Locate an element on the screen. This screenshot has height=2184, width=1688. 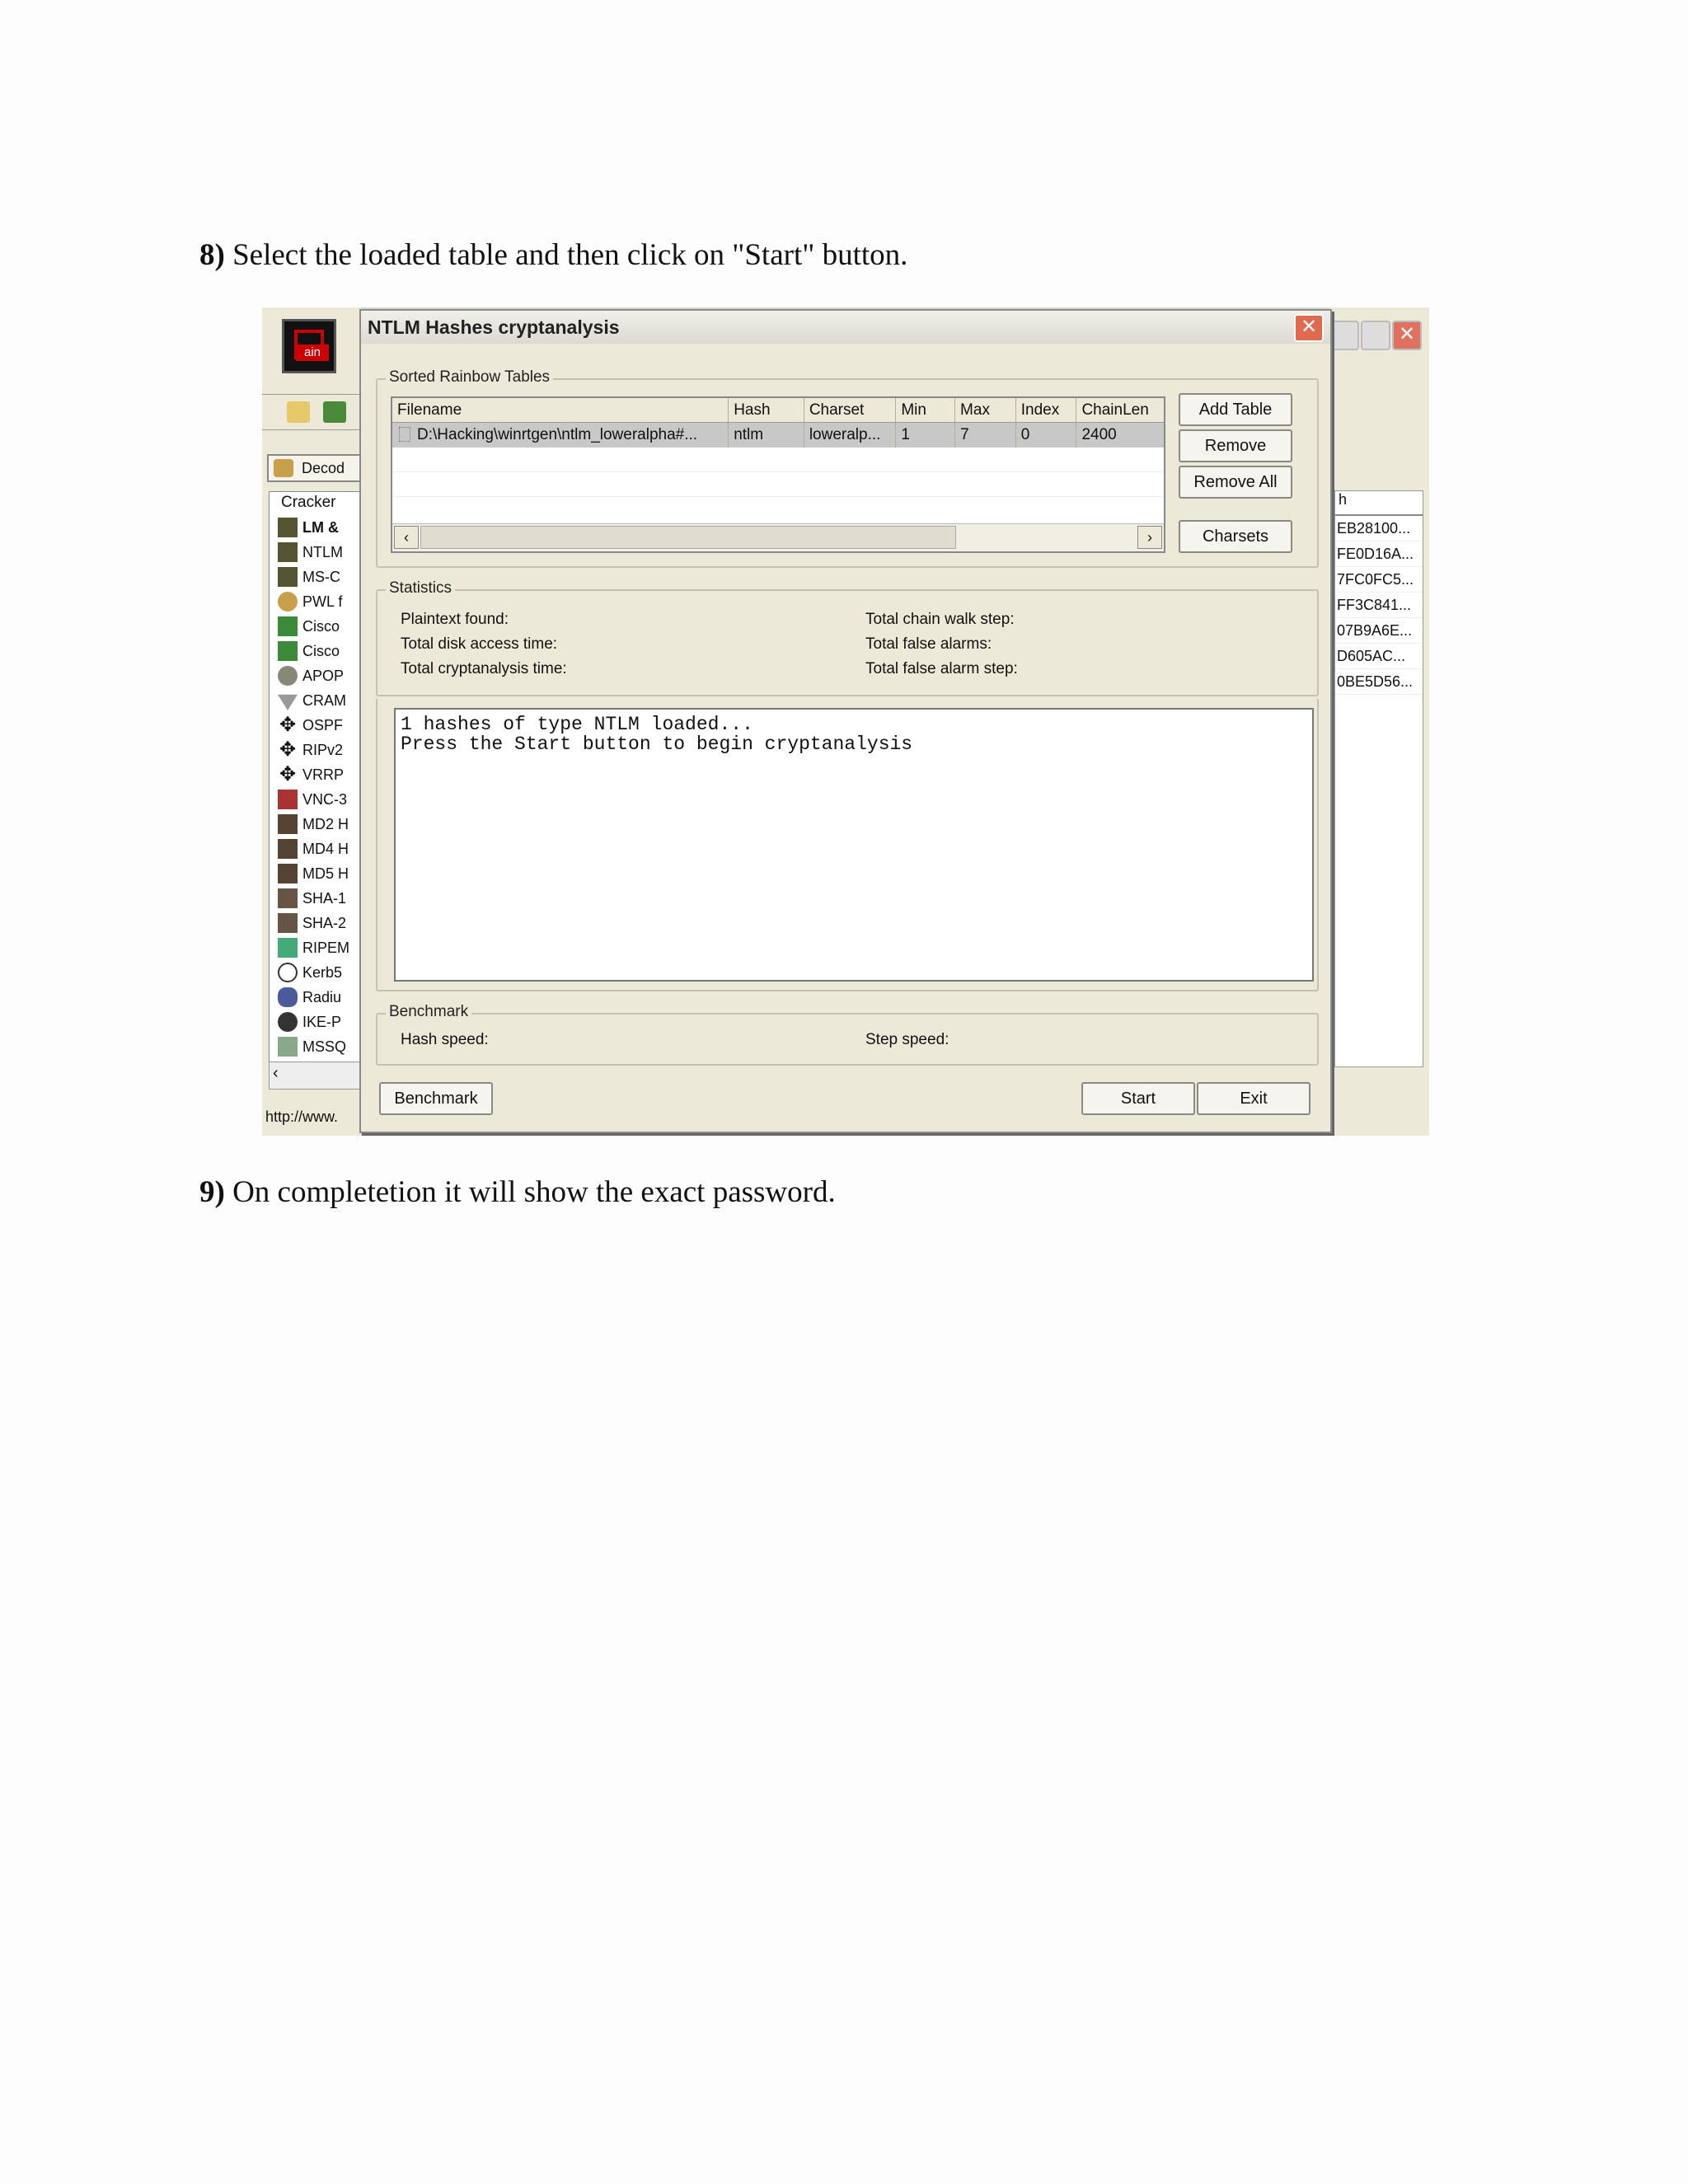
tree-item: ✥ VRRP is located at coordinates (311, 774).